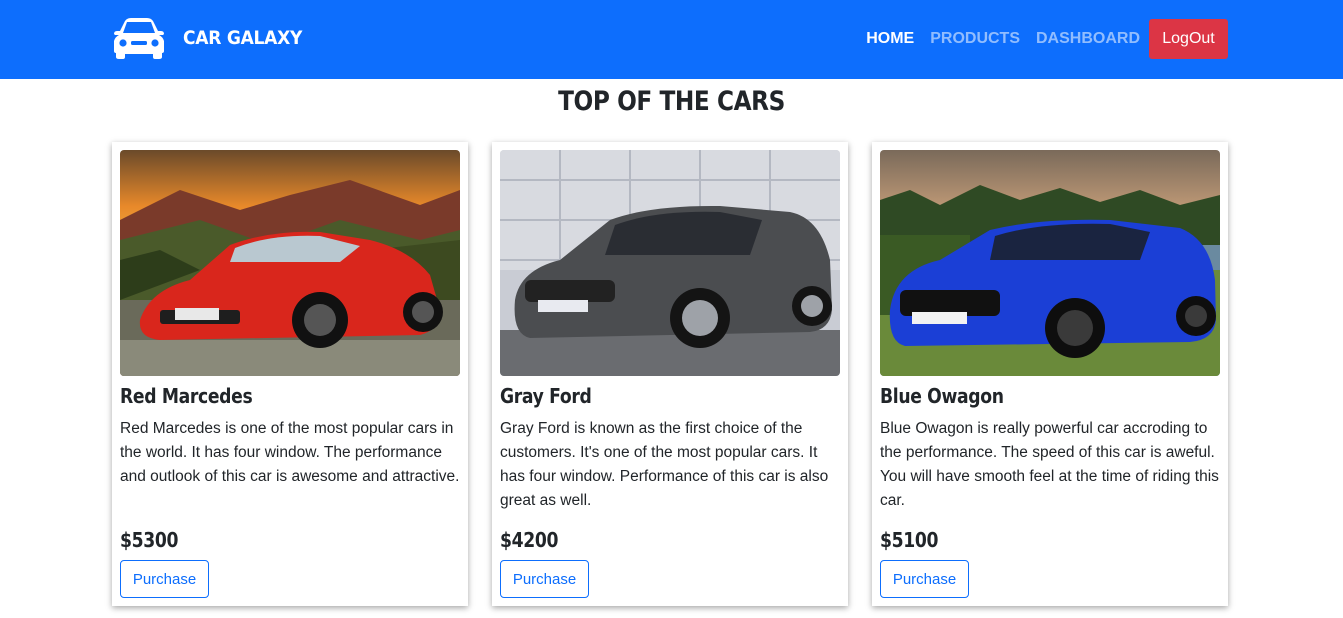 This screenshot has width=1343, height=618. What do you see at coordinates (890, 39) in the screenshot?
I see `nav-home: HOME` at bounding box center [890, 39].